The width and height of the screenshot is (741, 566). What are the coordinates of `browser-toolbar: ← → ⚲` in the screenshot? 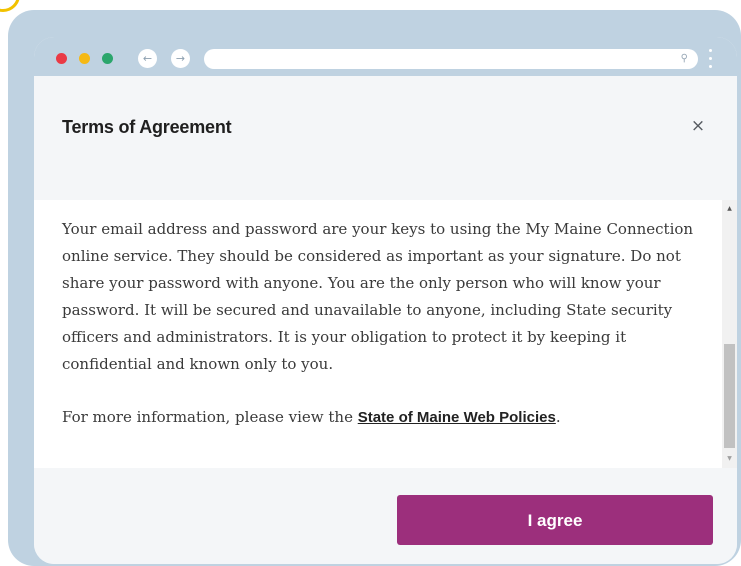 It's located at (385, 56).